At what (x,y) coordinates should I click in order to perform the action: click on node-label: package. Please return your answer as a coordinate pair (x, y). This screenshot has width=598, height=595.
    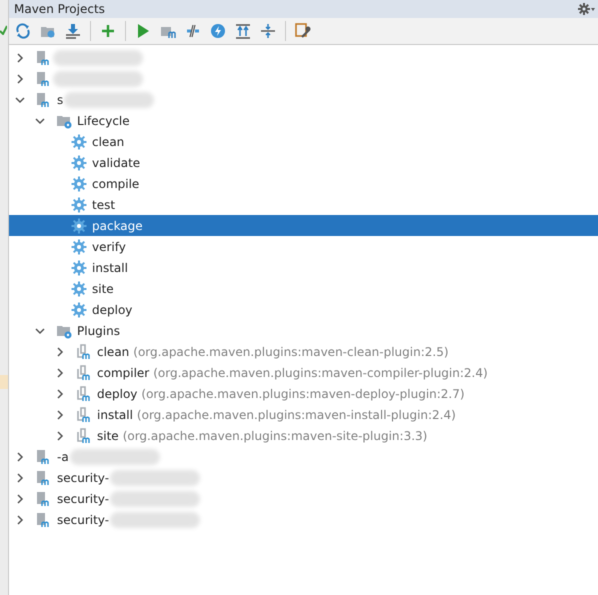
    Looking at the image, I should click on (117, 225).